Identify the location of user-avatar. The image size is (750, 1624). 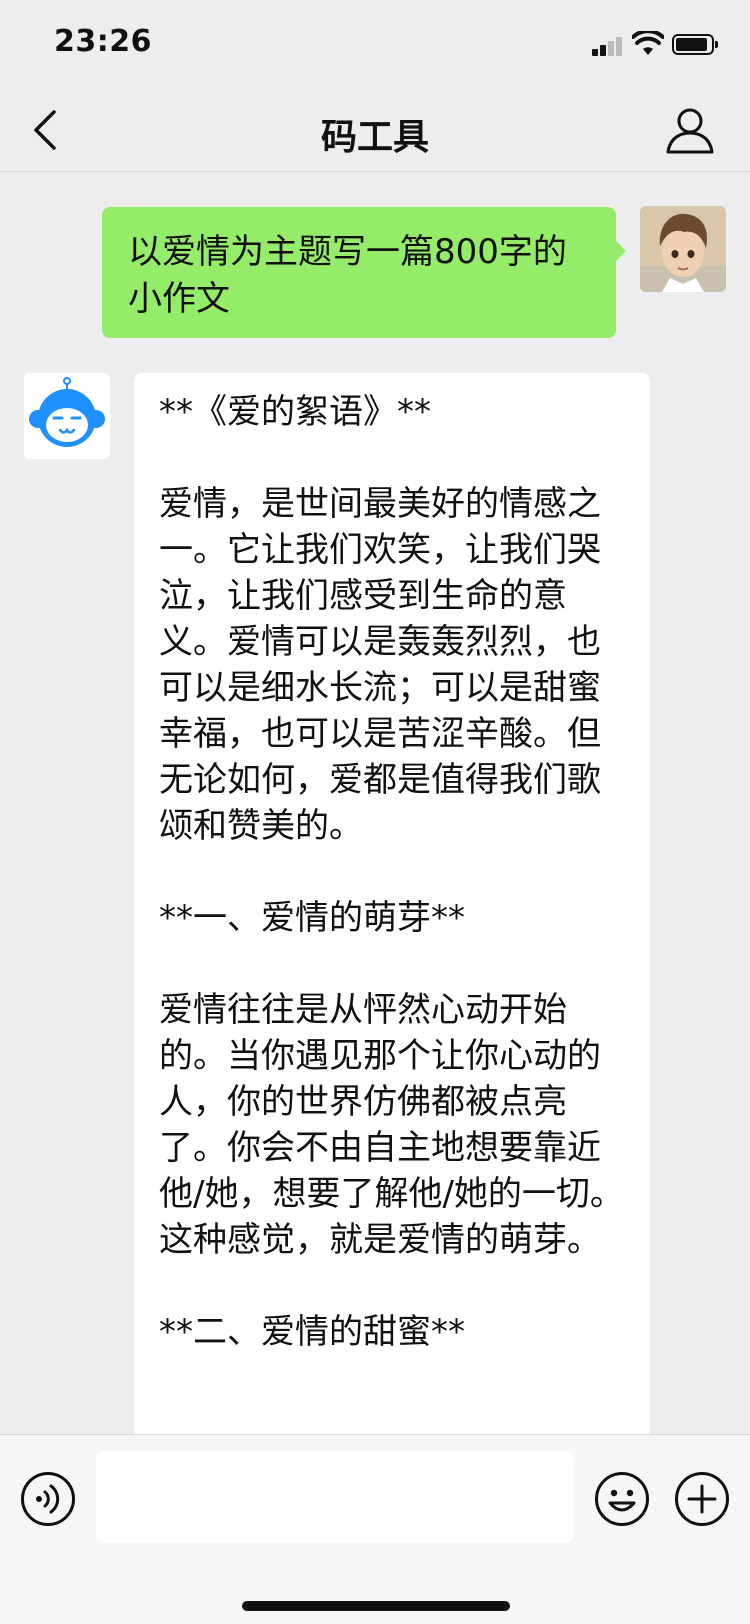
(683, 249).